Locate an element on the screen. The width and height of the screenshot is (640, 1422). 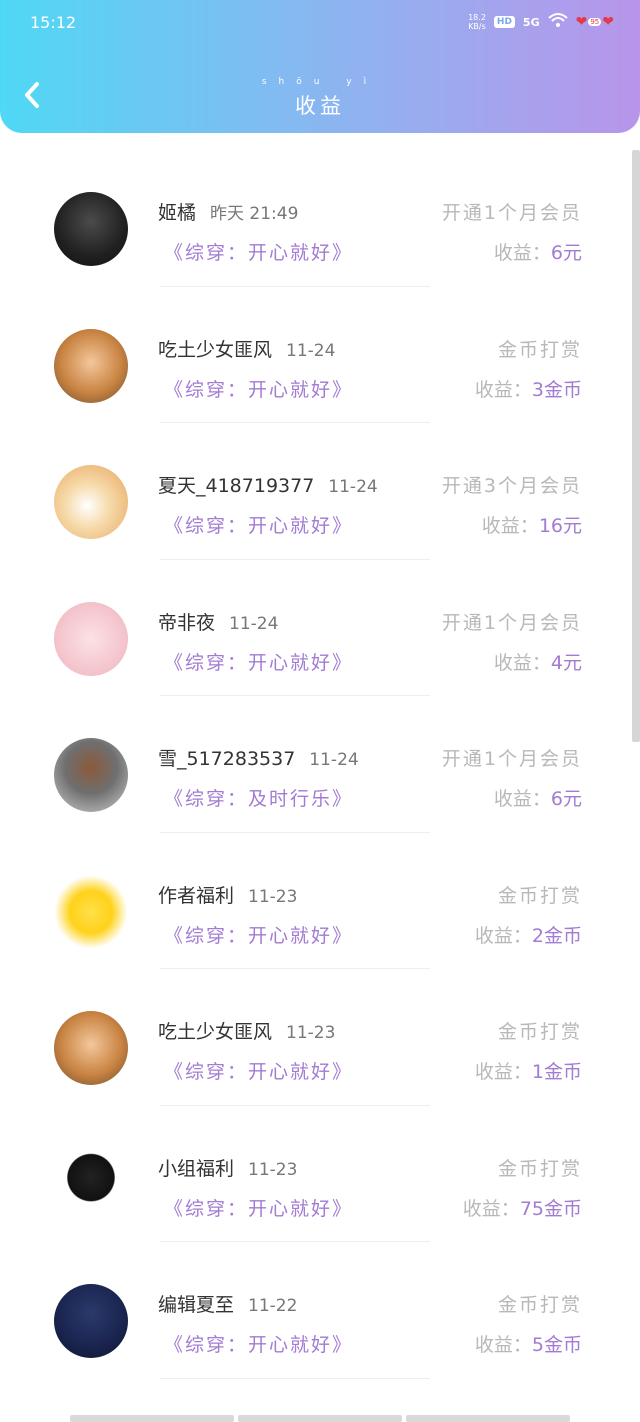
list-item: 夏天_418719377 11-24 《综穿：开心就好》 开通3个月会员 收益：16元 is located at coordinates (315, 491).